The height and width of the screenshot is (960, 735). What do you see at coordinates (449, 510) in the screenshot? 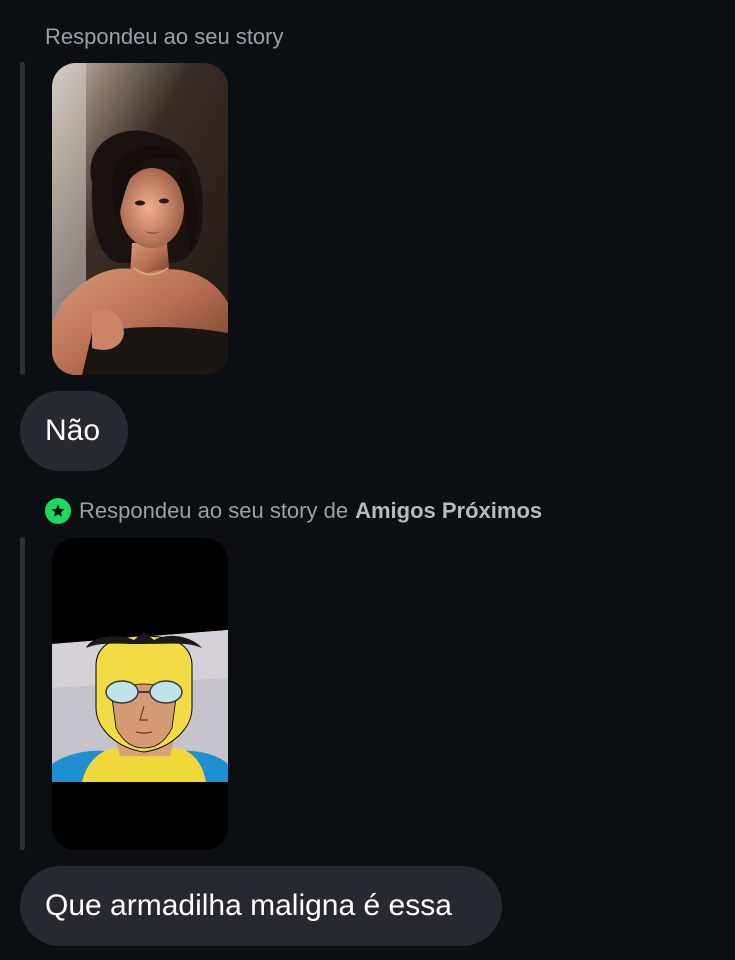
I see `close-friends-name: Amigos Próximos` at bounding box center [449, 510].